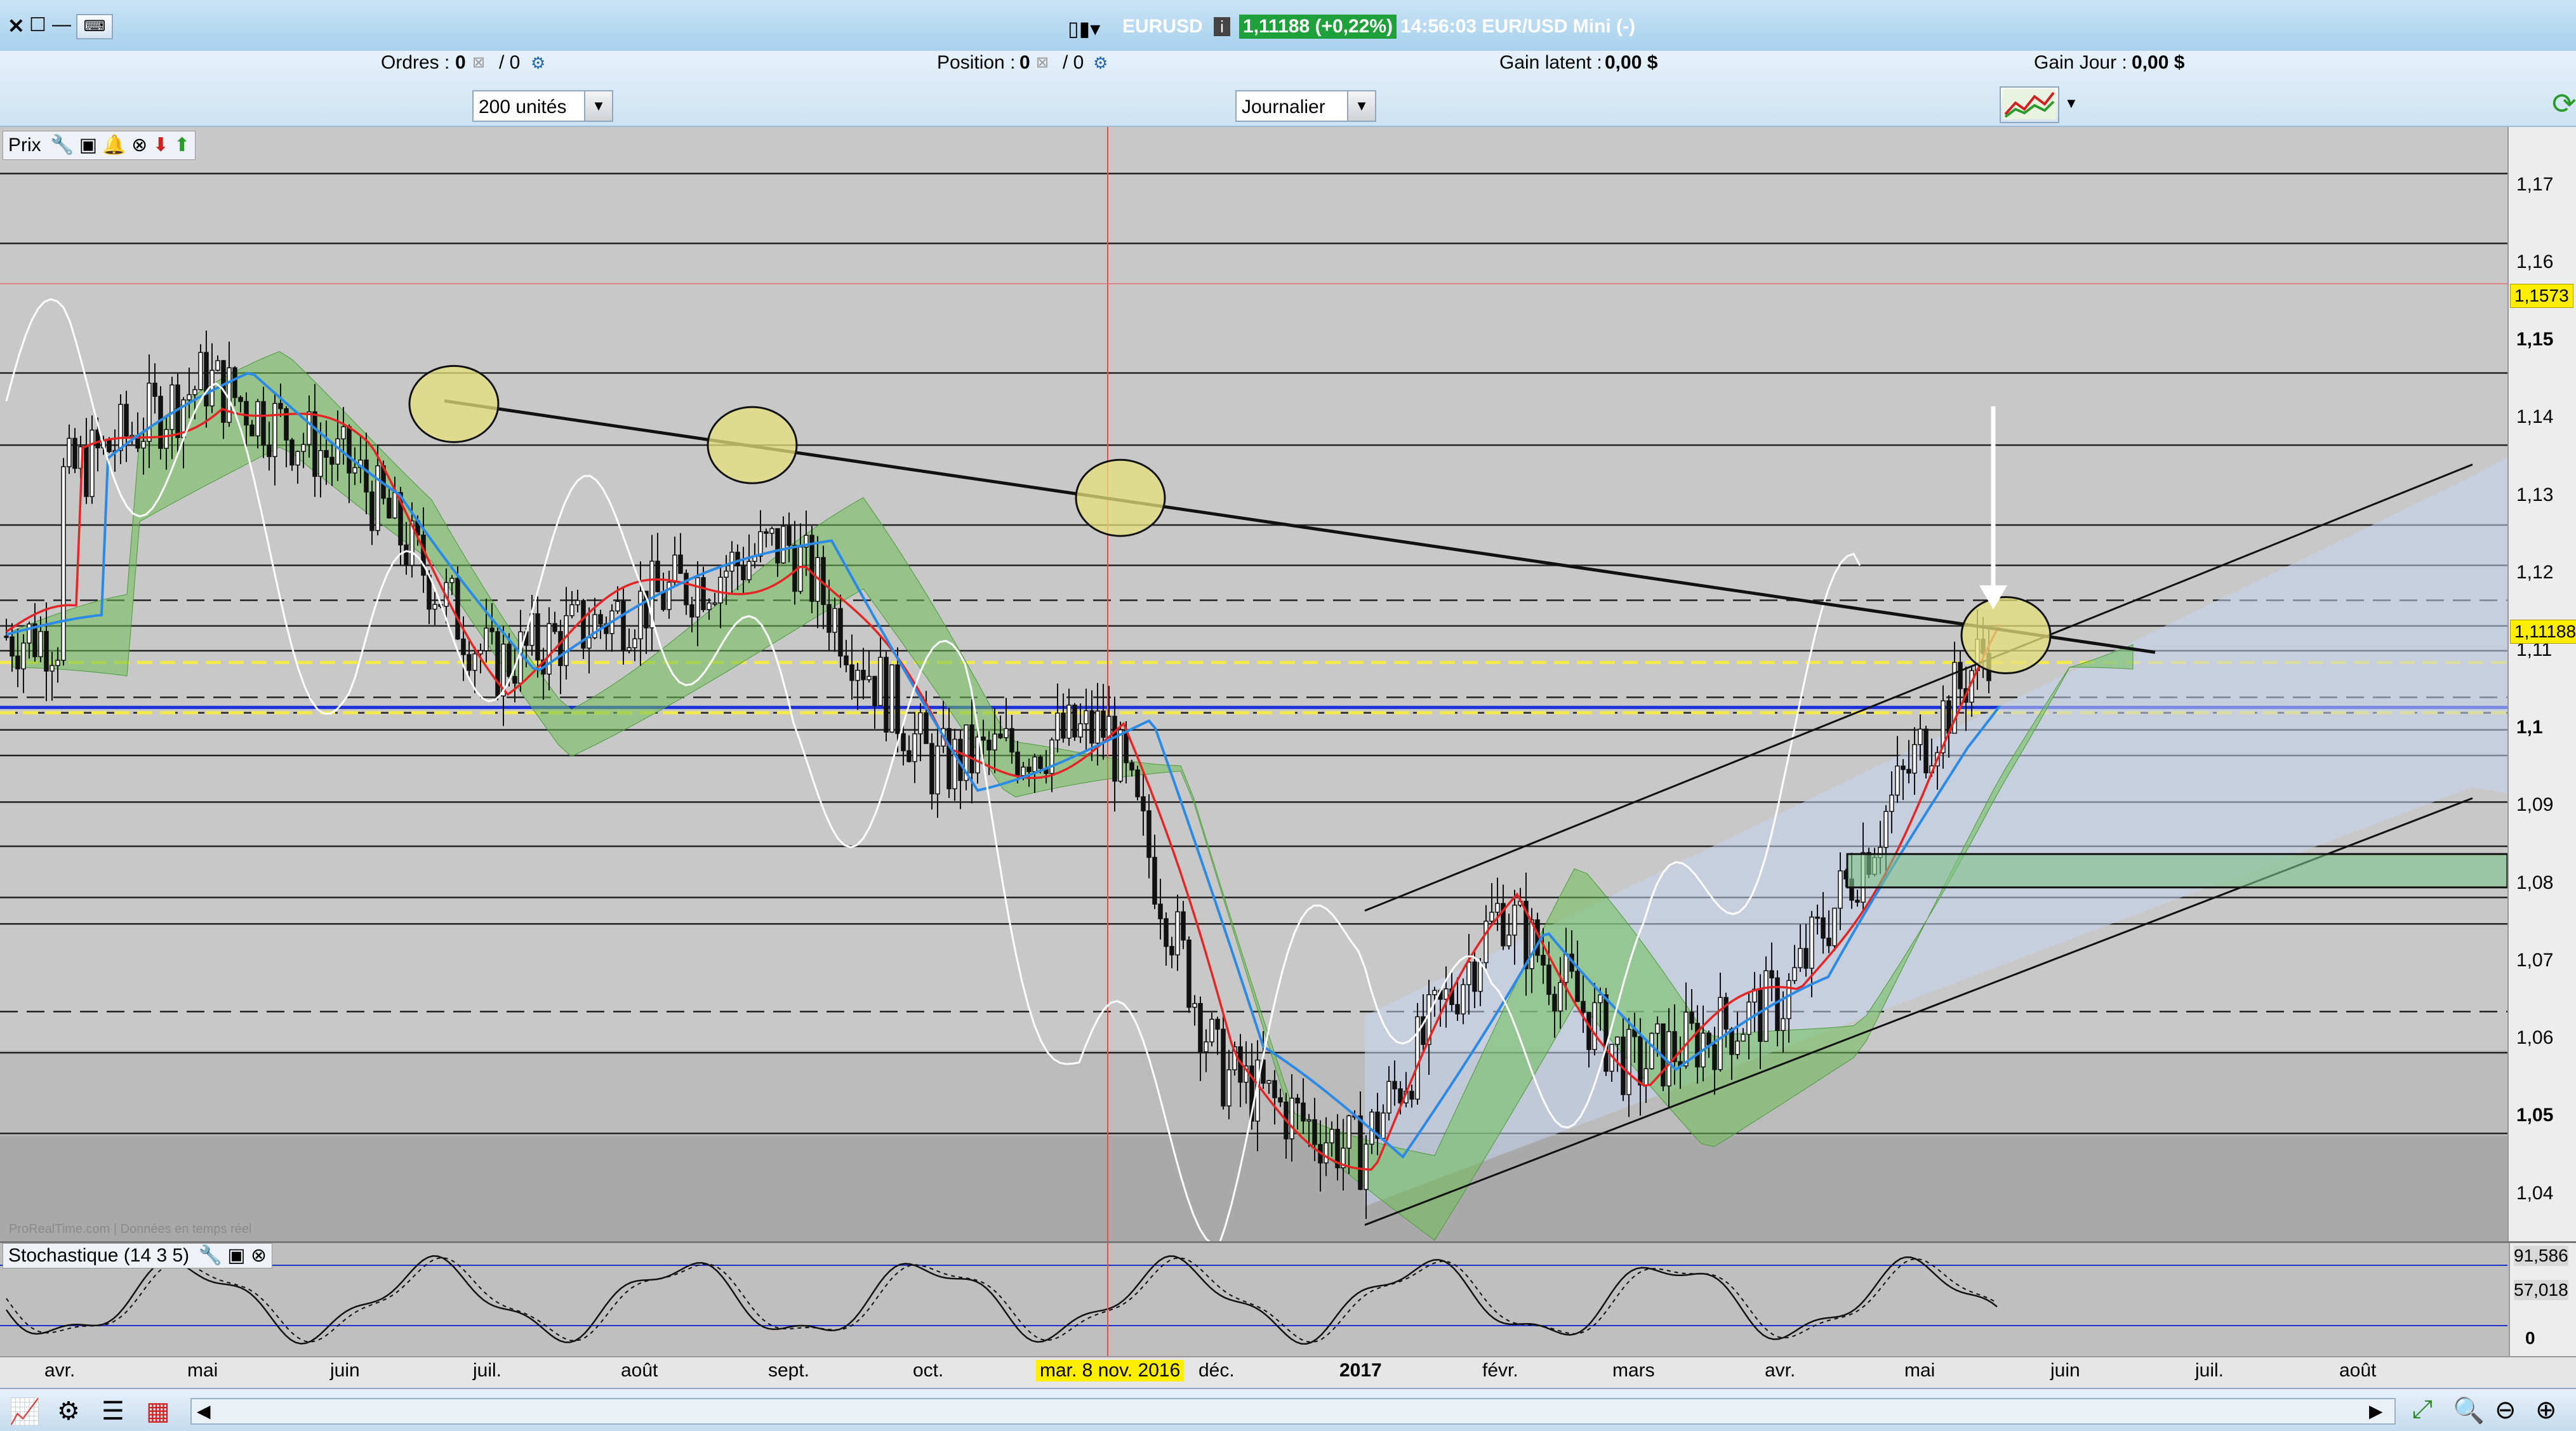 The image size is (2576, 1431). Describe the element at coordinates (1042, 63) in the screenshot. I see `close-position-icon: ⊠` at that location.